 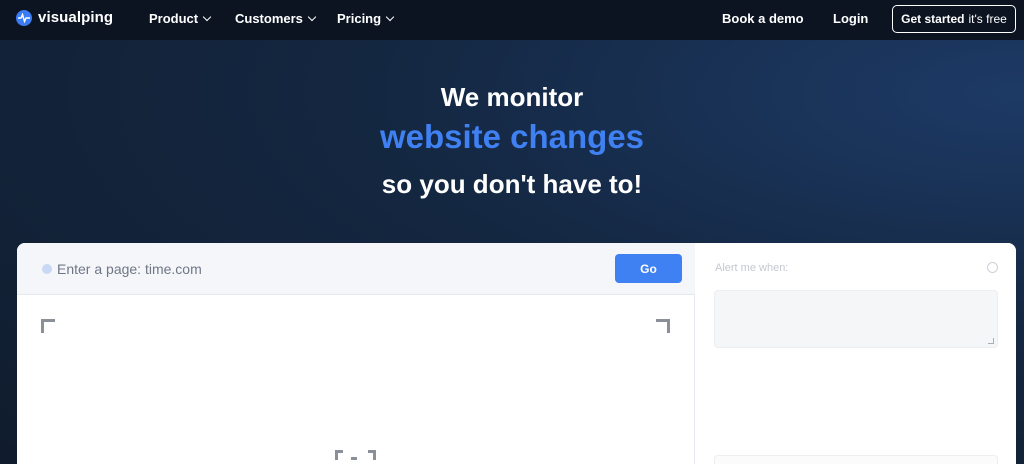 What do you see at coordinates (850, 18) in the screenshot?
I see `login-link: Login` at bounding box center [850, 18].